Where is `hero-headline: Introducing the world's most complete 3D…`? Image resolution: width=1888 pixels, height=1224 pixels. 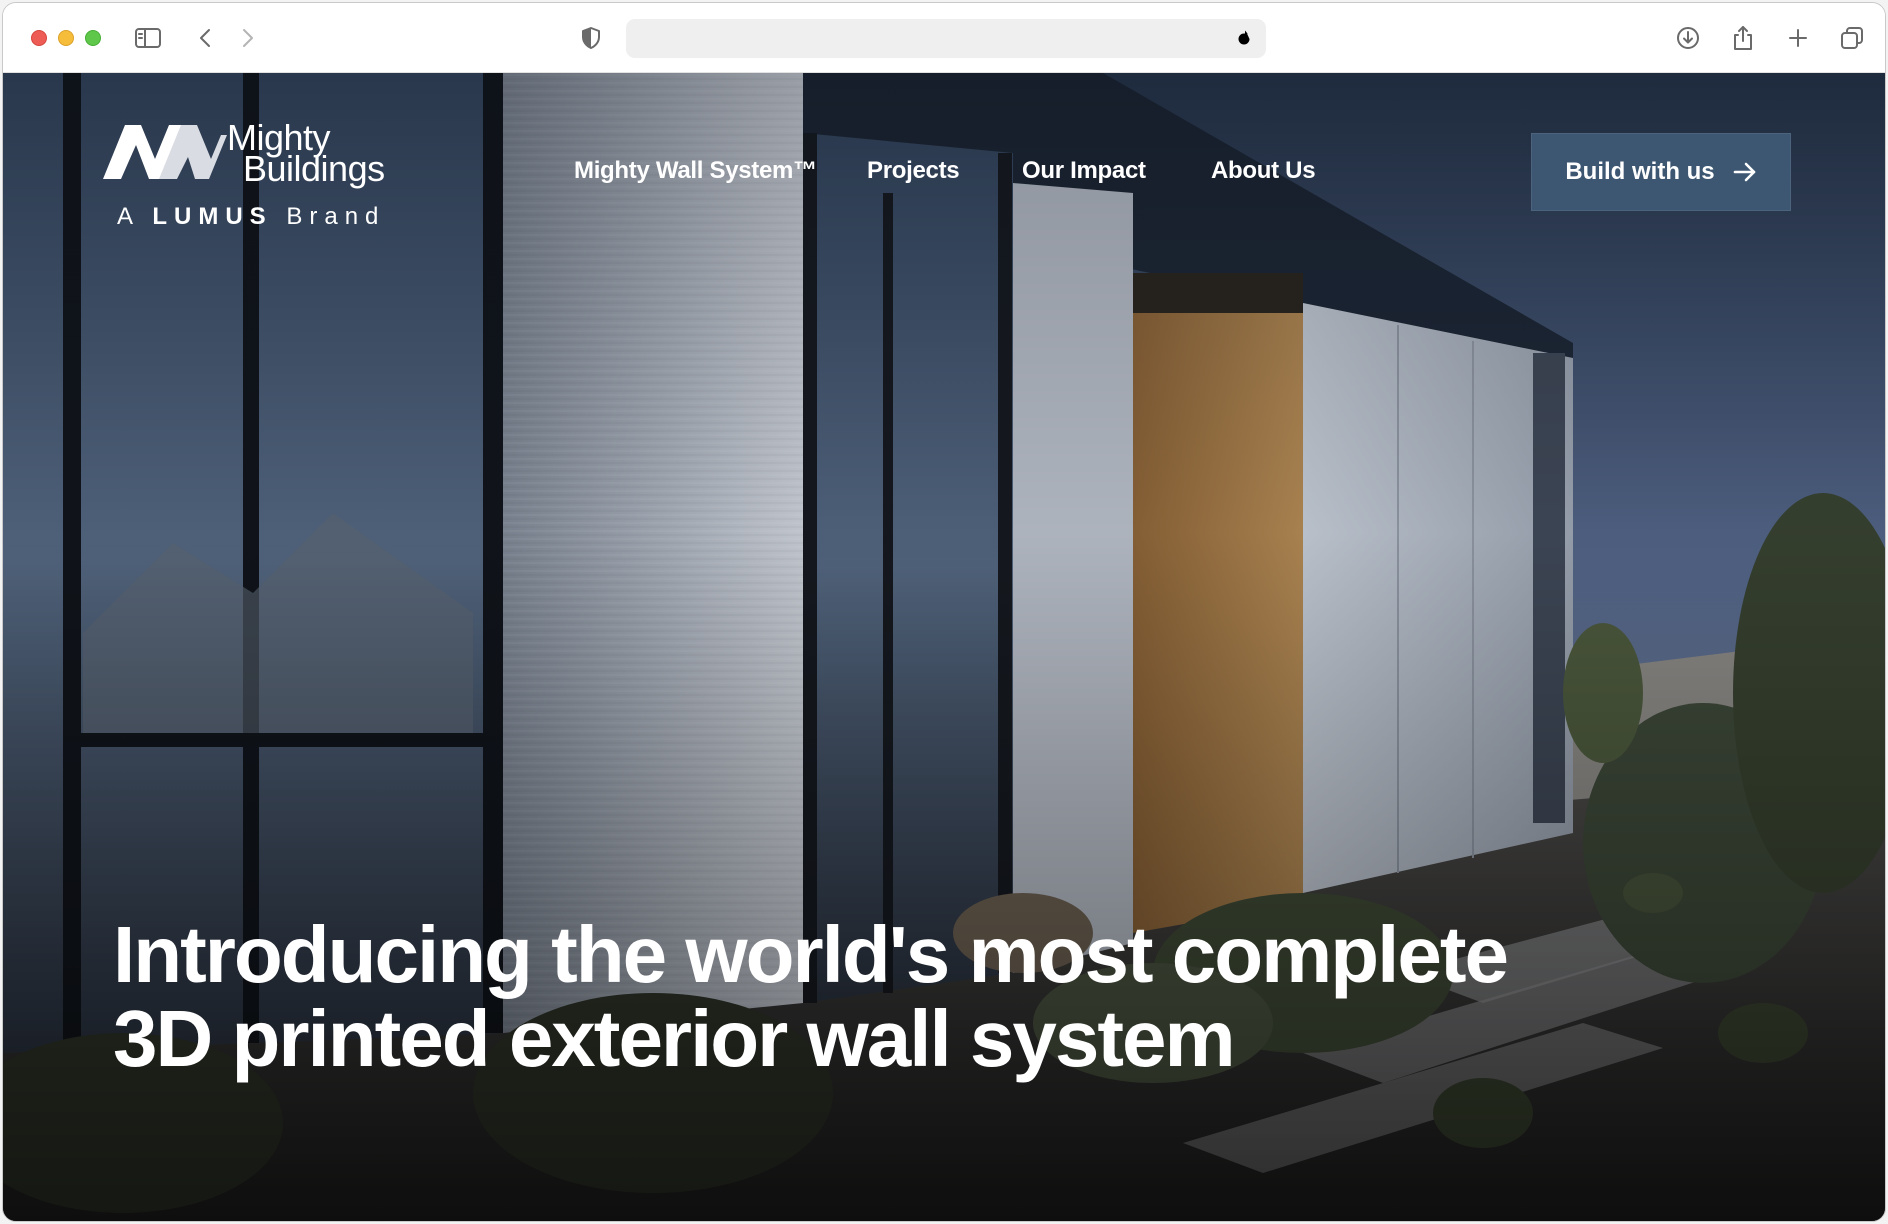 hero-headline: Introducing the world's most complete 3D… is located at coordinates (811, 996).